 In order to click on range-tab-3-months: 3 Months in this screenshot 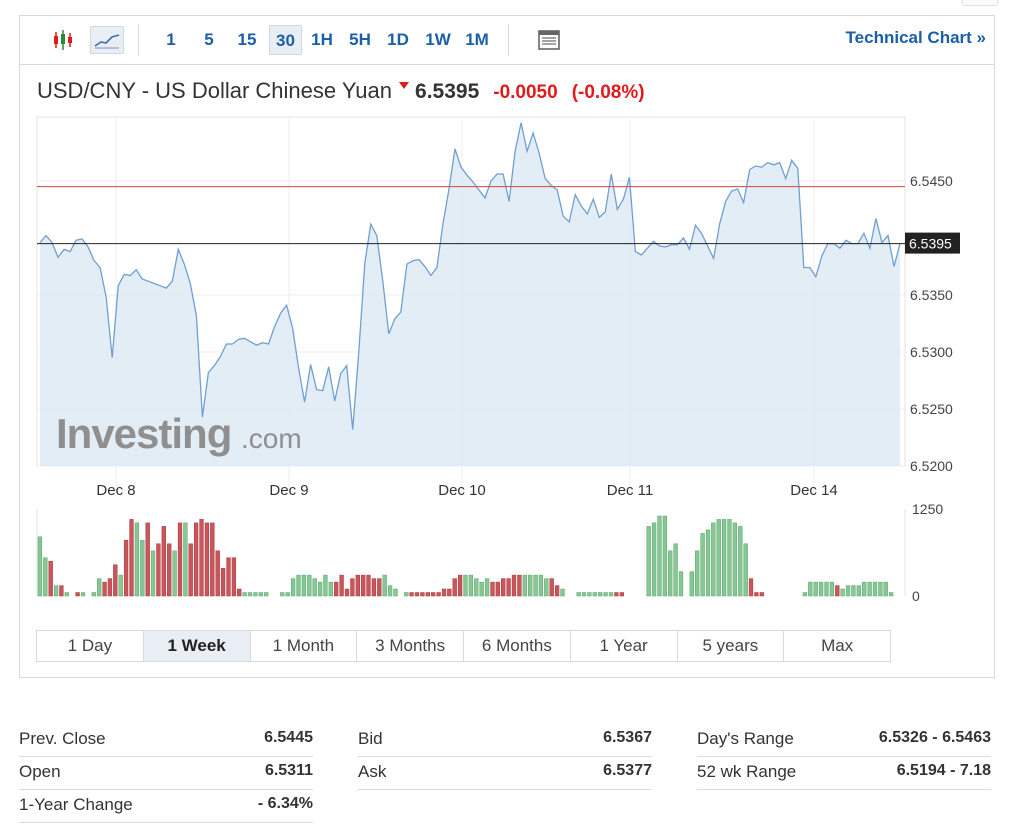, I will do `click(410, 646)`.